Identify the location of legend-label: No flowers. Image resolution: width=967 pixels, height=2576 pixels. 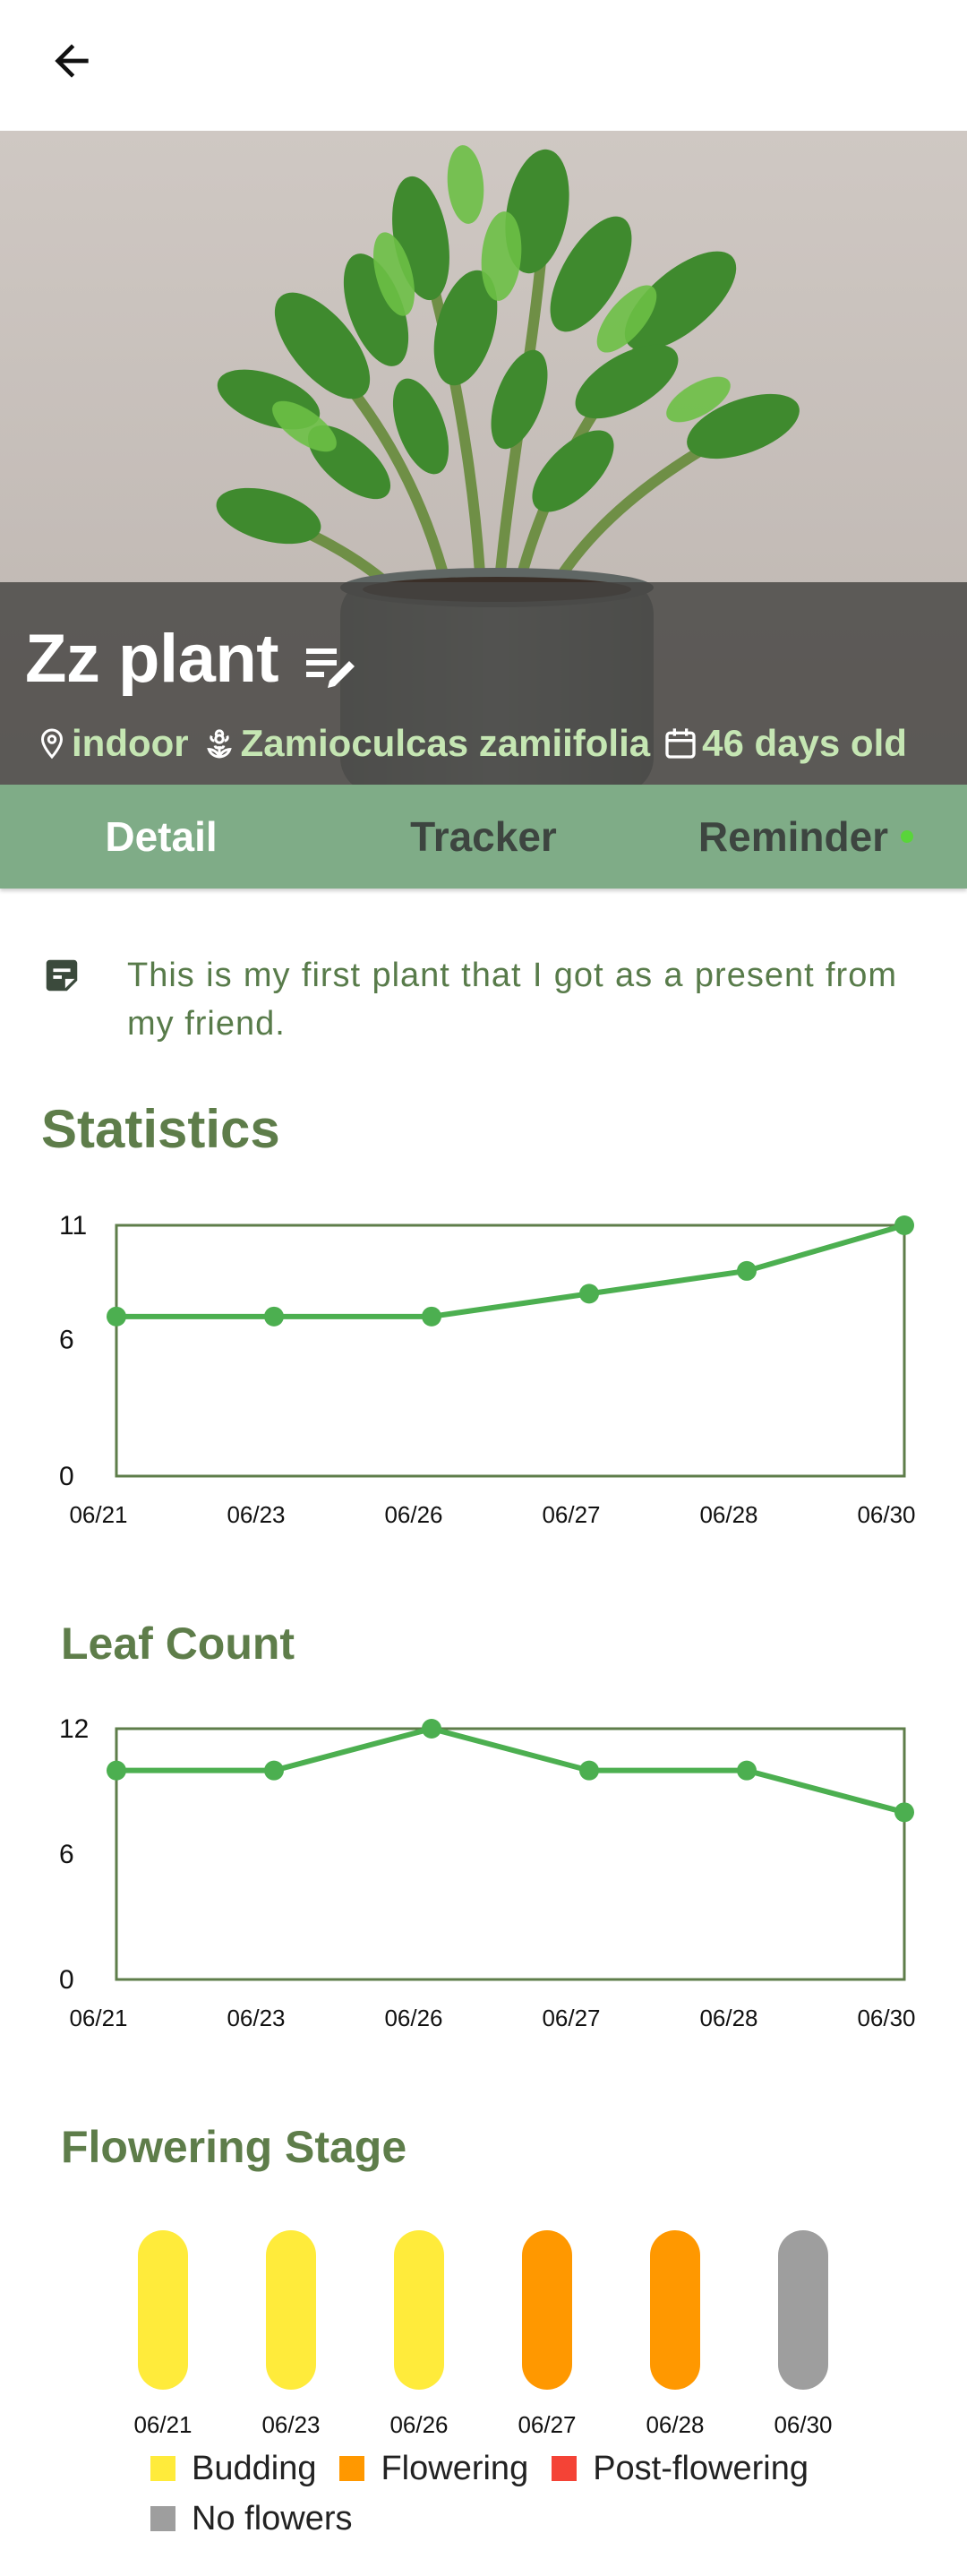
(272, 2518).